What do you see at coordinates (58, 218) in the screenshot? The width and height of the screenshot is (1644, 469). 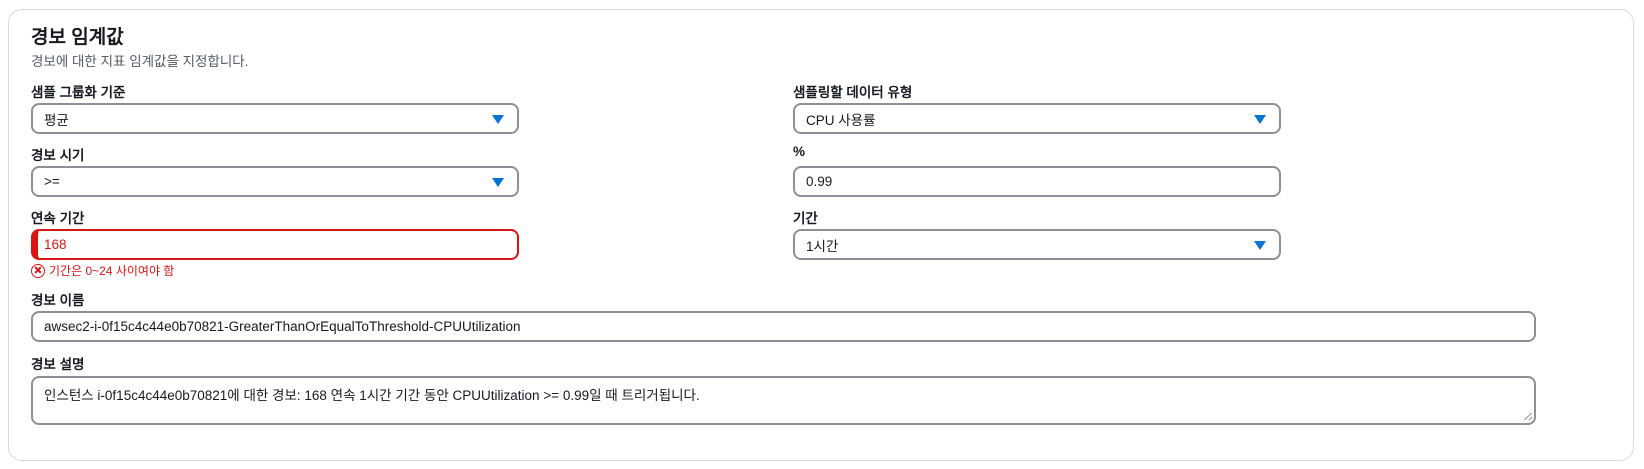 I see `consecutive-label: 연속 기간` at bounding box center [58, 218].